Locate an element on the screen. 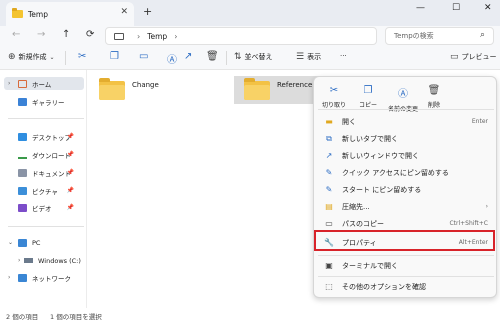 This screenshot has width=500, height=322. folder-icon: ▬ is located at coordinates (329, 121).